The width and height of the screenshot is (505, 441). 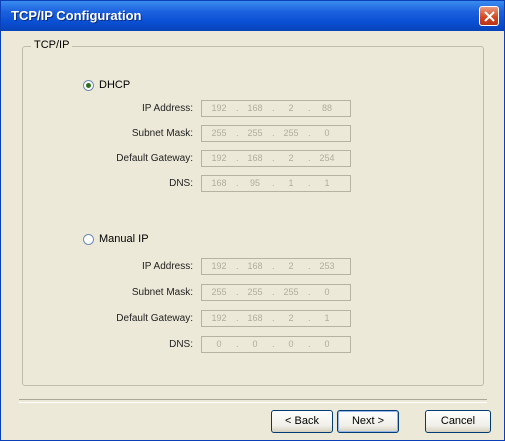 I want to click on octet: 254, so click(x=327, y=158).